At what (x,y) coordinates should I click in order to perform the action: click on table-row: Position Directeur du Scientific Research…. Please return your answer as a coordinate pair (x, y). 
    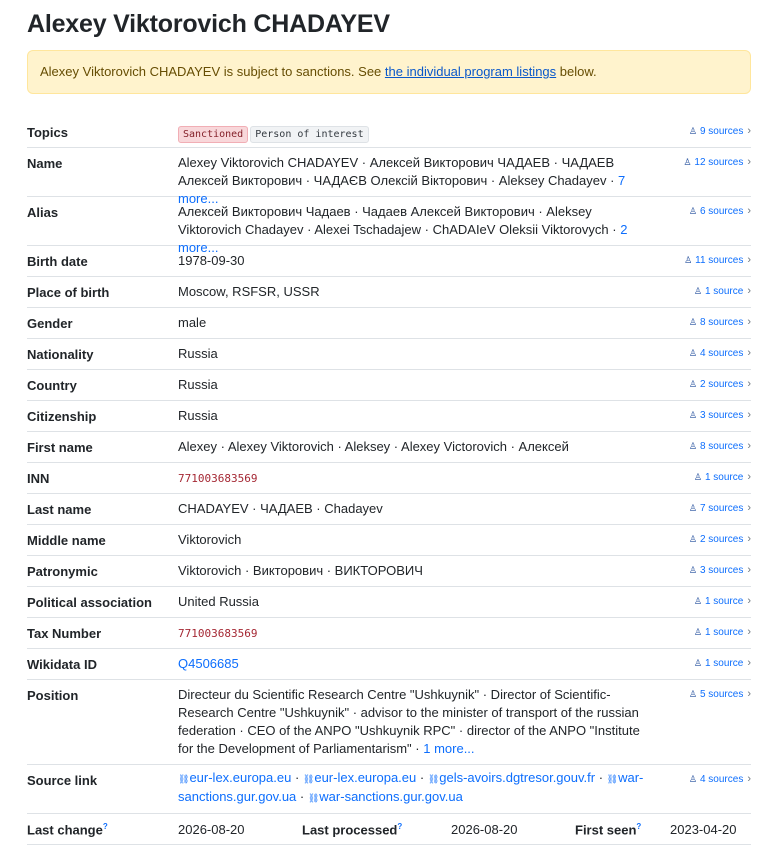
    Looking at the image, I should click on (389, 722).